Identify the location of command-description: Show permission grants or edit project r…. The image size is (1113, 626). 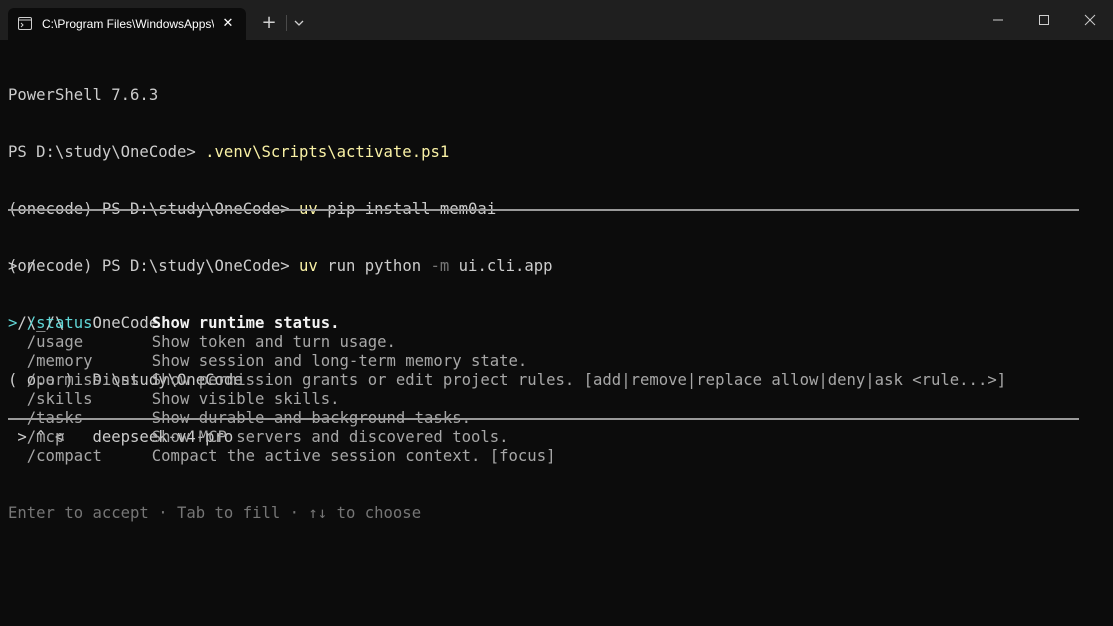
(579, 380).